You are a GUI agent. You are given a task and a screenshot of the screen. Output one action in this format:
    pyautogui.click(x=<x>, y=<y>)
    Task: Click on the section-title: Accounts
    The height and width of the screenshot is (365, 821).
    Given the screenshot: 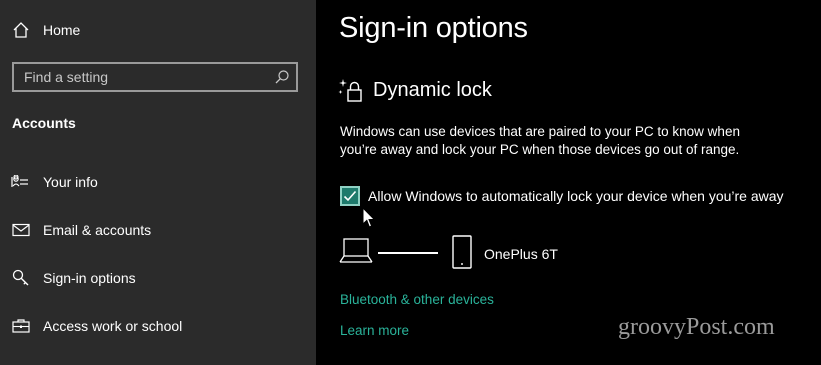 What is the action you would take?
    pyautogui.click(x=44, y=123)
    